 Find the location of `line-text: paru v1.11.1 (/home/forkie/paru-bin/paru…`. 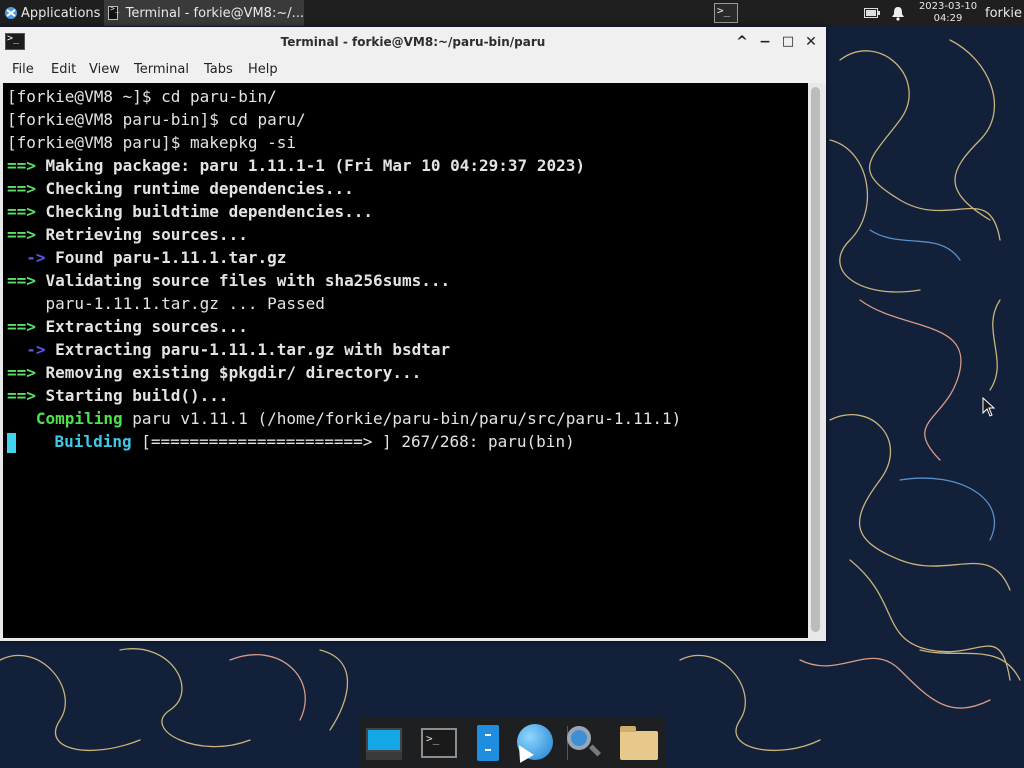

line-text: paru v1.11.1 (/home/forkie/paru-bin/paru… is located at coordinates (402, 418).